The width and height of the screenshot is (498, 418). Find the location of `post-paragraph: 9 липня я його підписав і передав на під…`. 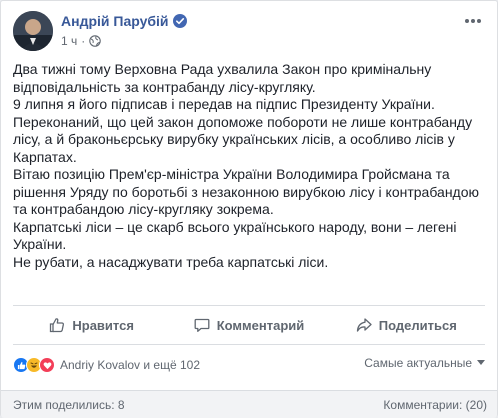

post-paragraph: 9 липня я його підписав і передав на під… is located at coordinates (224, 104).